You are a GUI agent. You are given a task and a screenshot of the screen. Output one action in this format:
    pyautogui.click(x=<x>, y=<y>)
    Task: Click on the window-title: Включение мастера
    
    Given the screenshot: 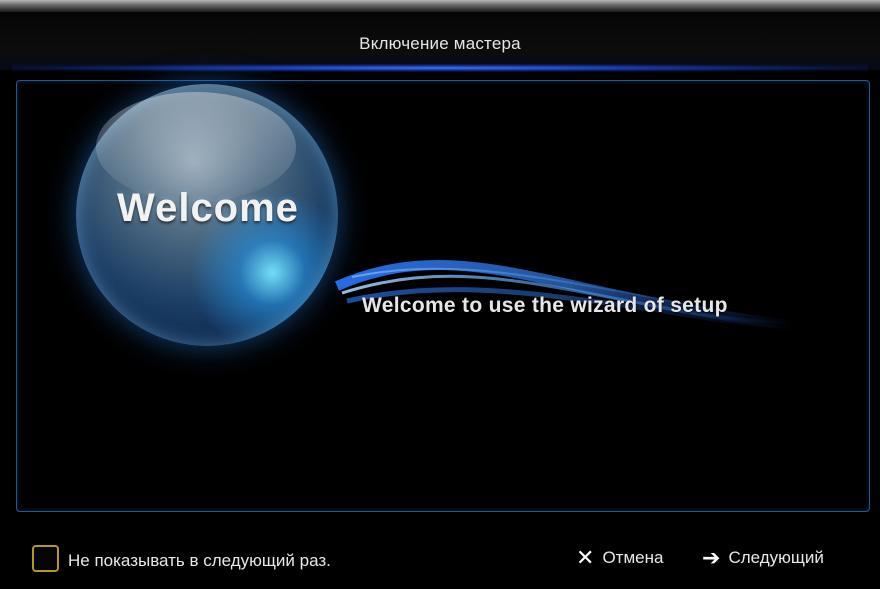 What is the action you would take?
    pyautogui.click(x=440, y=43)
    